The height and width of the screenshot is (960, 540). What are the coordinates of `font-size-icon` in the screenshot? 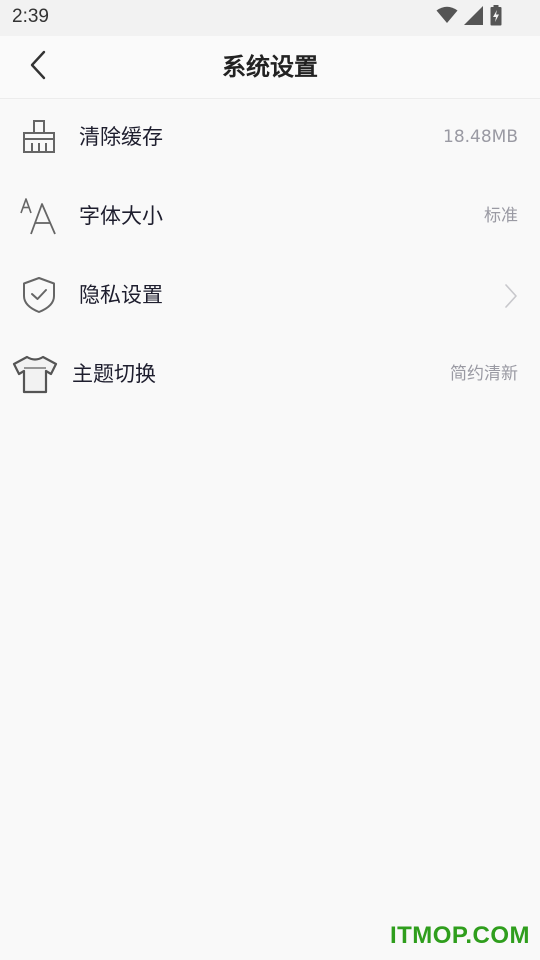 It's located at (39, 216).